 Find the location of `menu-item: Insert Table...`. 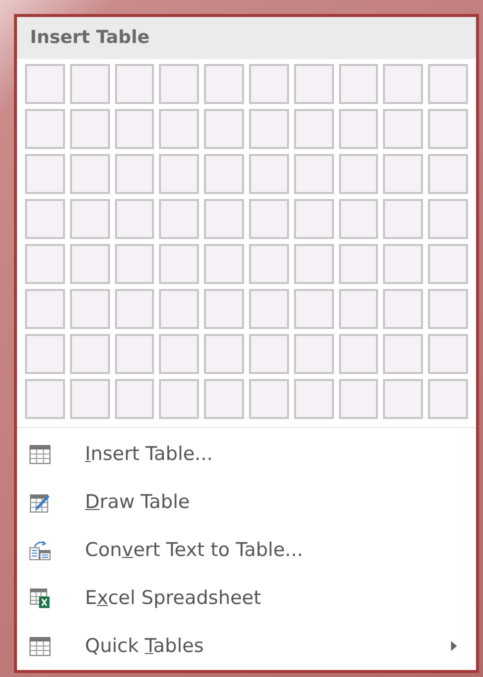

menu-item: Insert Table... is located at coordinates (246, 454).